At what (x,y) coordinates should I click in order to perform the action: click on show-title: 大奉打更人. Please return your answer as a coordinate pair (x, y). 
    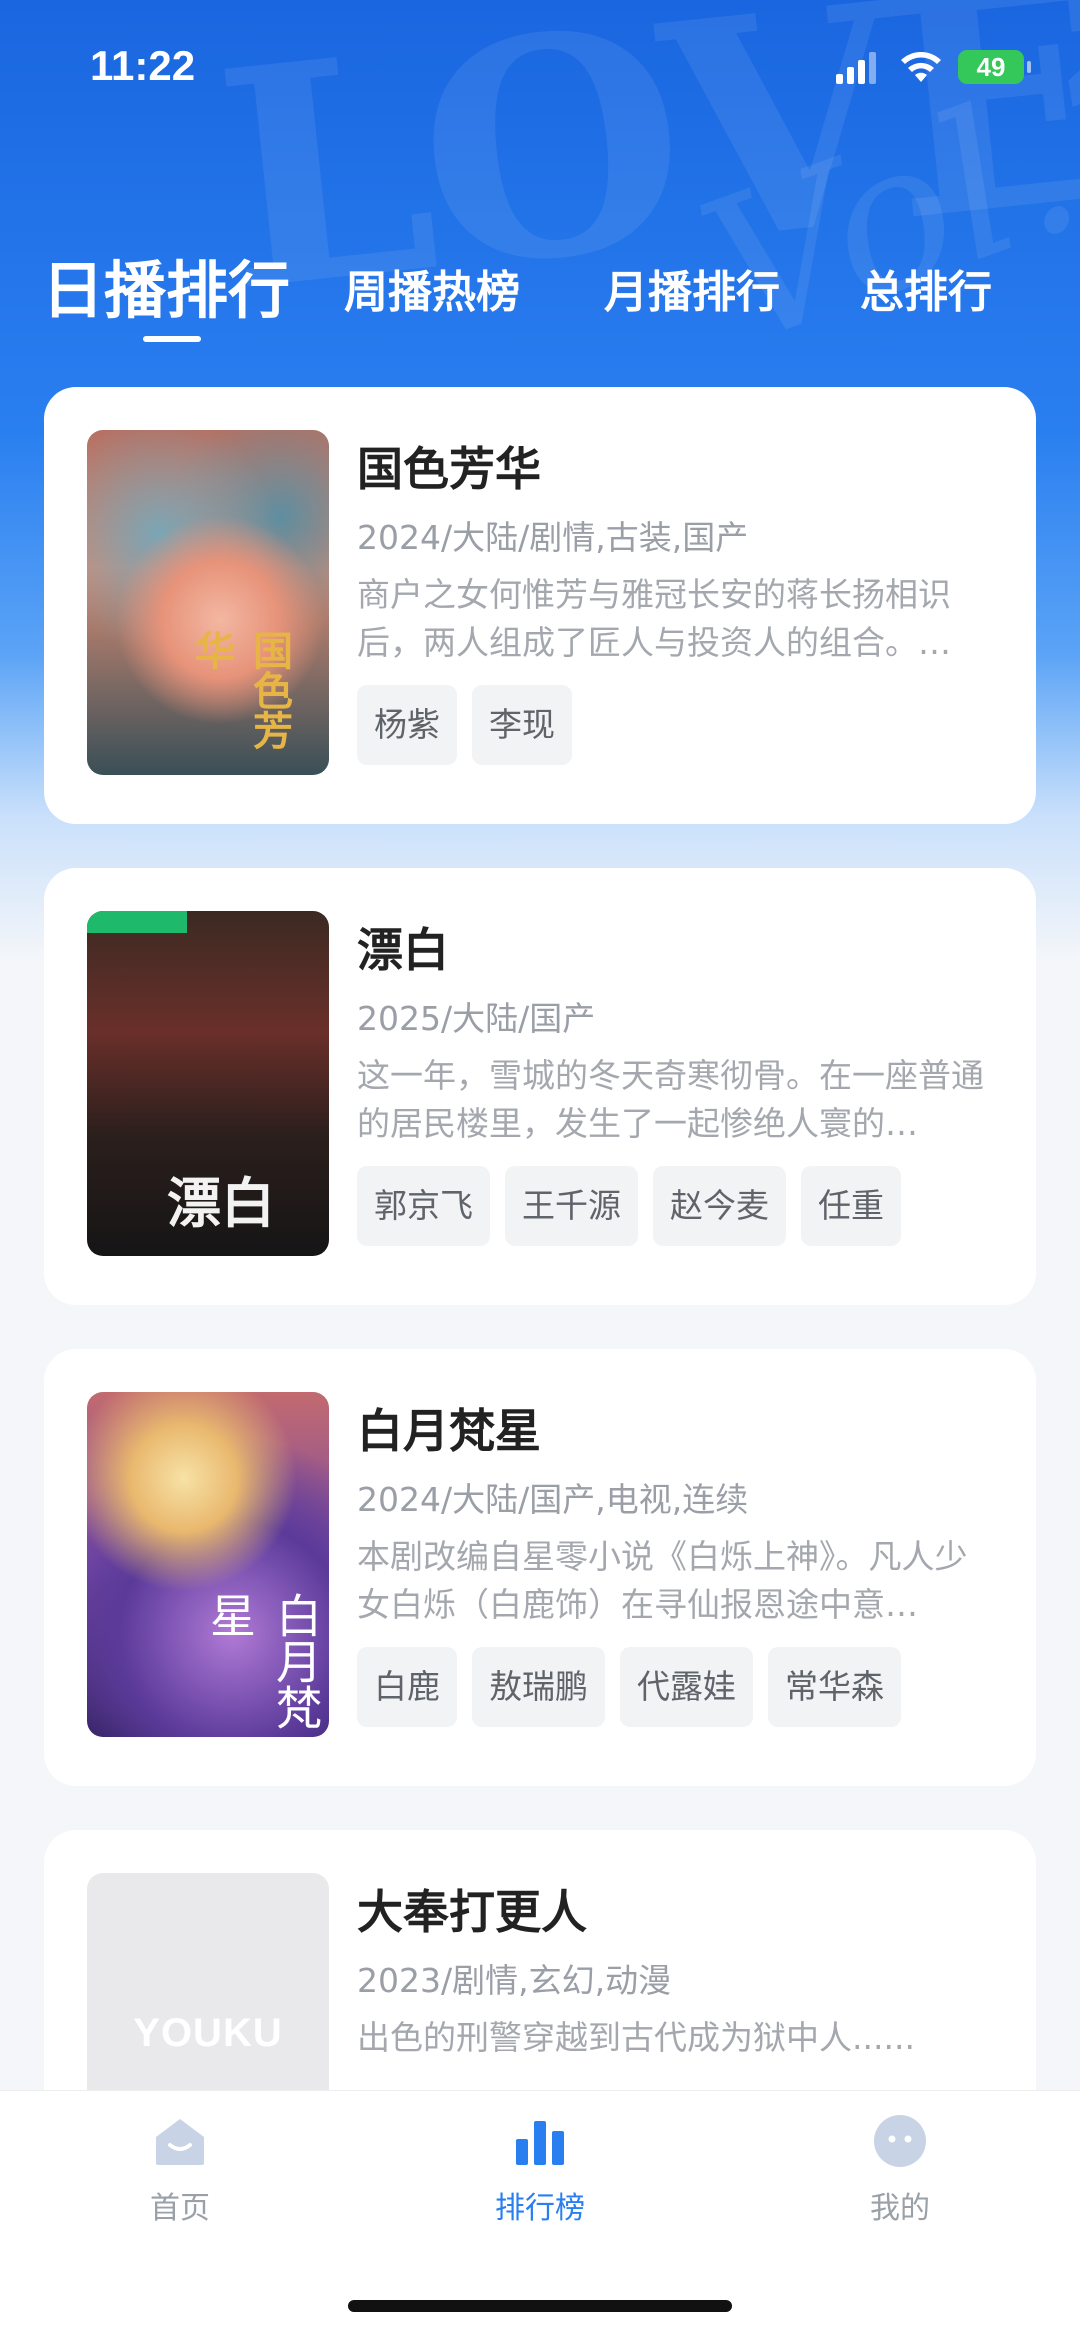
    Looking at the image, I should click on (472, 1912).